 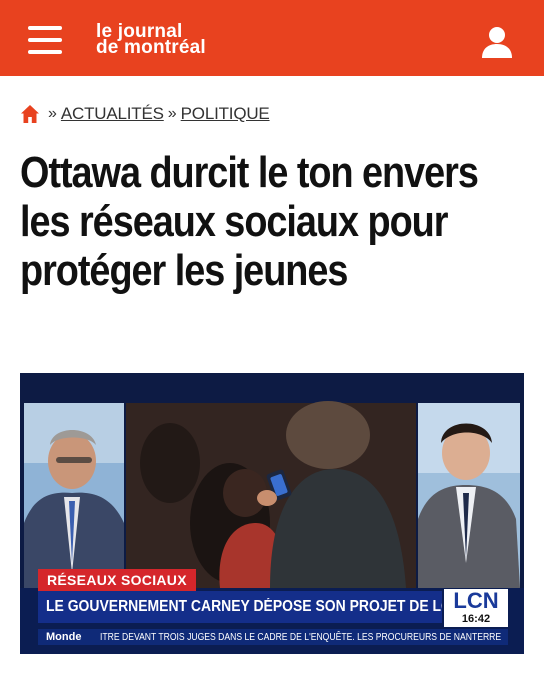 What do you see at coordinates (497, 42) in the screenshot?
I see `user-account-icon` at bounding box center [497, 42].